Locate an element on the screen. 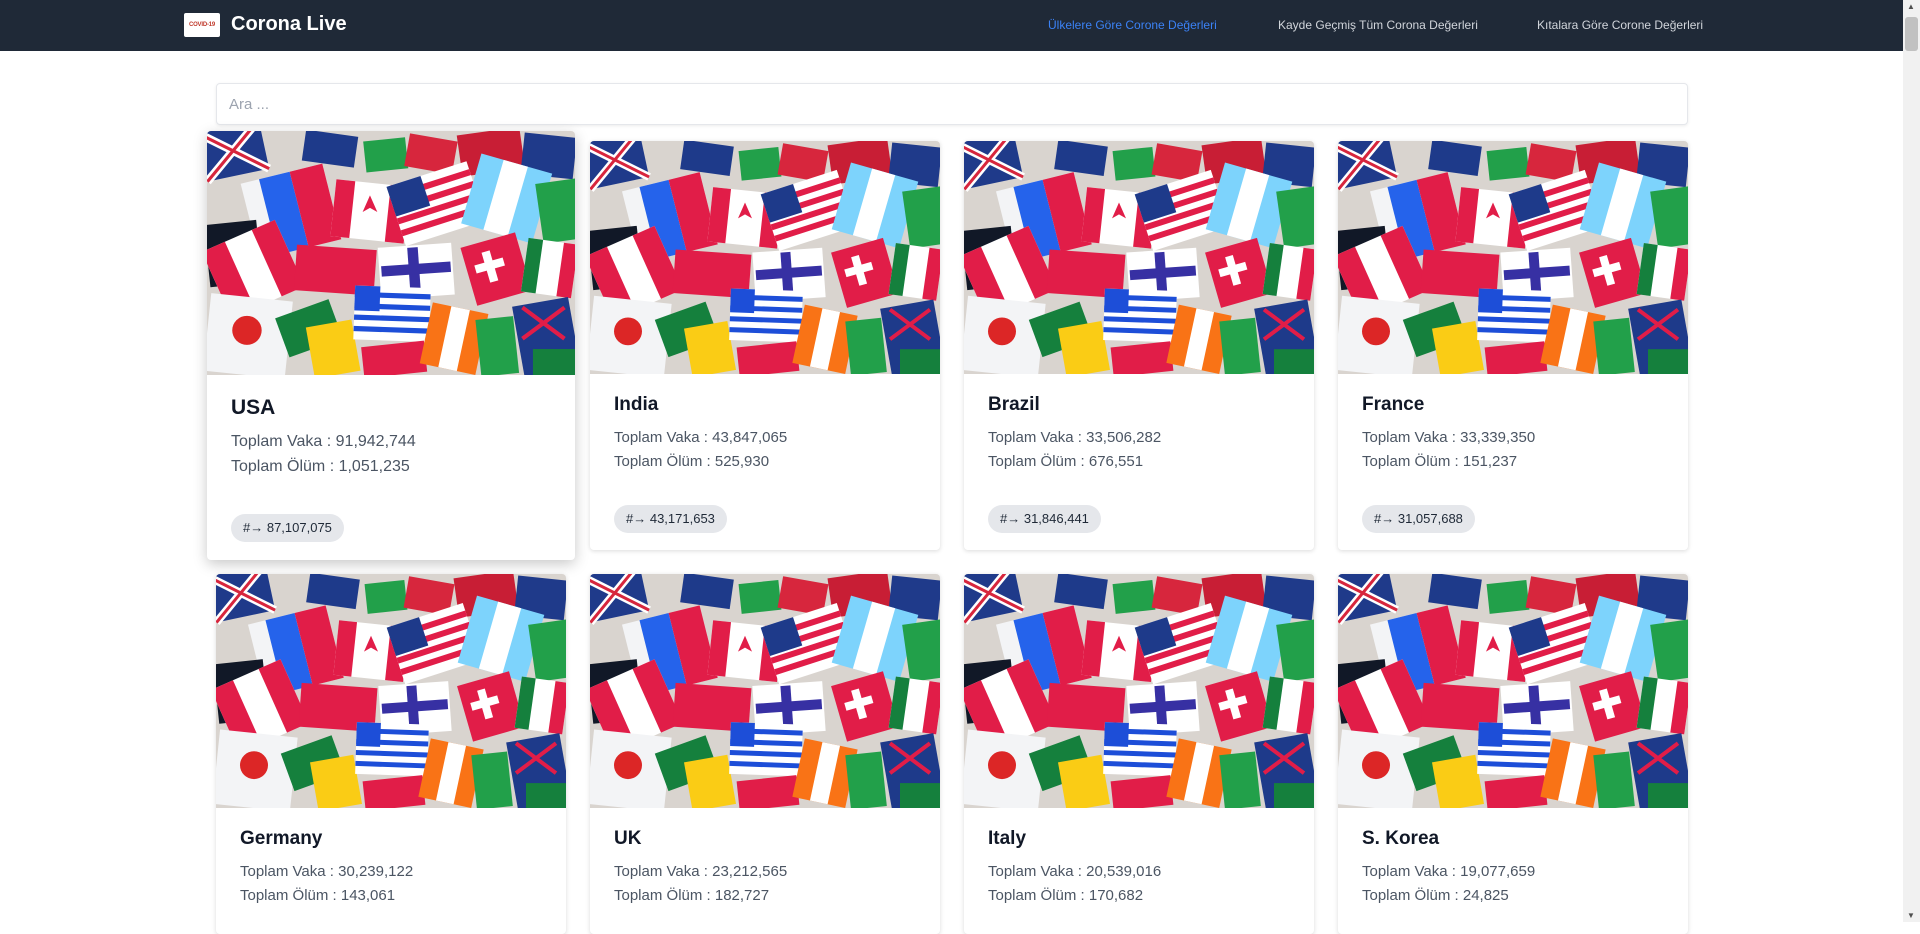  country-name: S. Korea is located at coordinates (1401, 838).